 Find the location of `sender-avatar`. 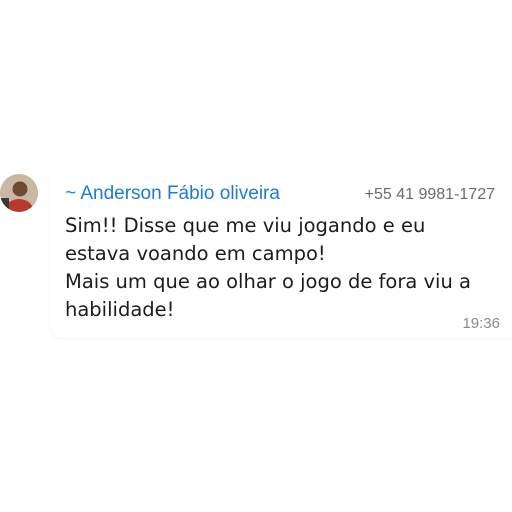

sender-avatar is located at coordinates (19, 193).